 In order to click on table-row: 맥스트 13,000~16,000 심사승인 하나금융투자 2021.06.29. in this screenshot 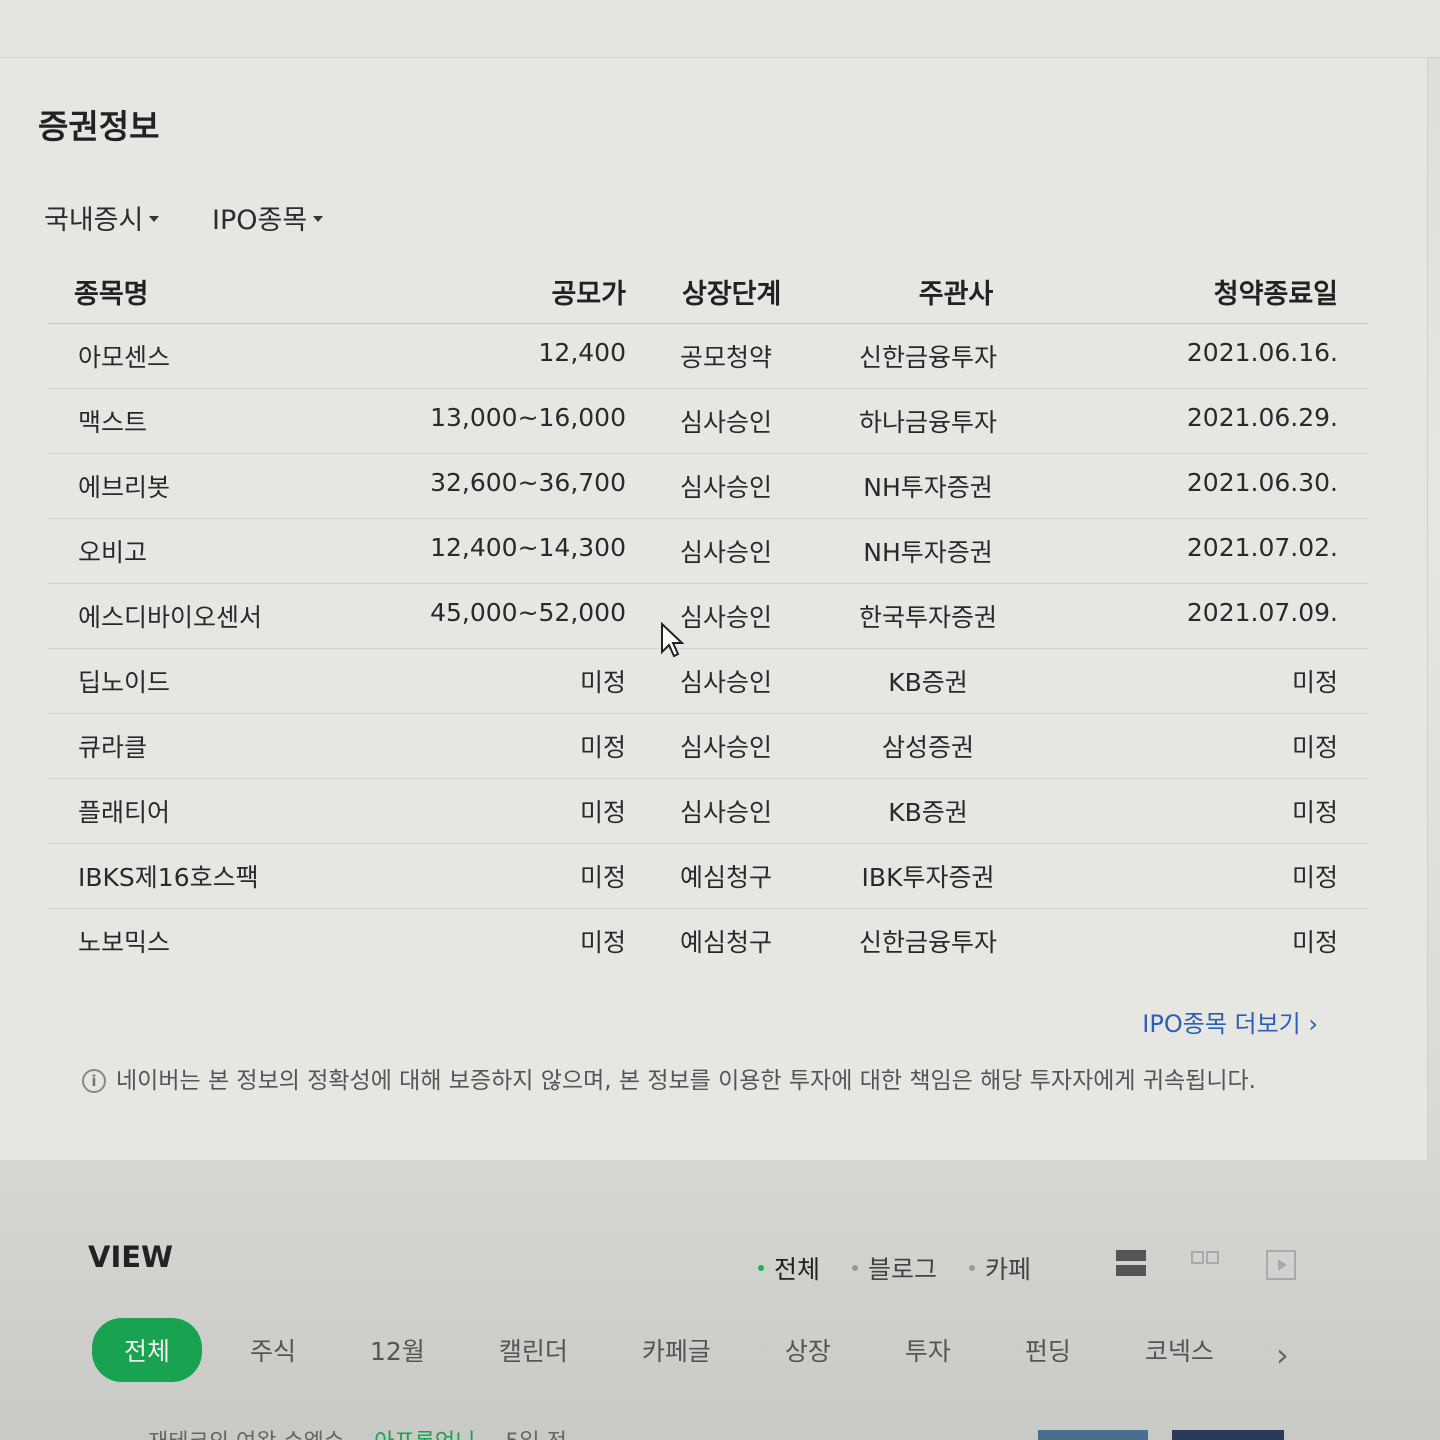, I will do `click(708, 421)`.